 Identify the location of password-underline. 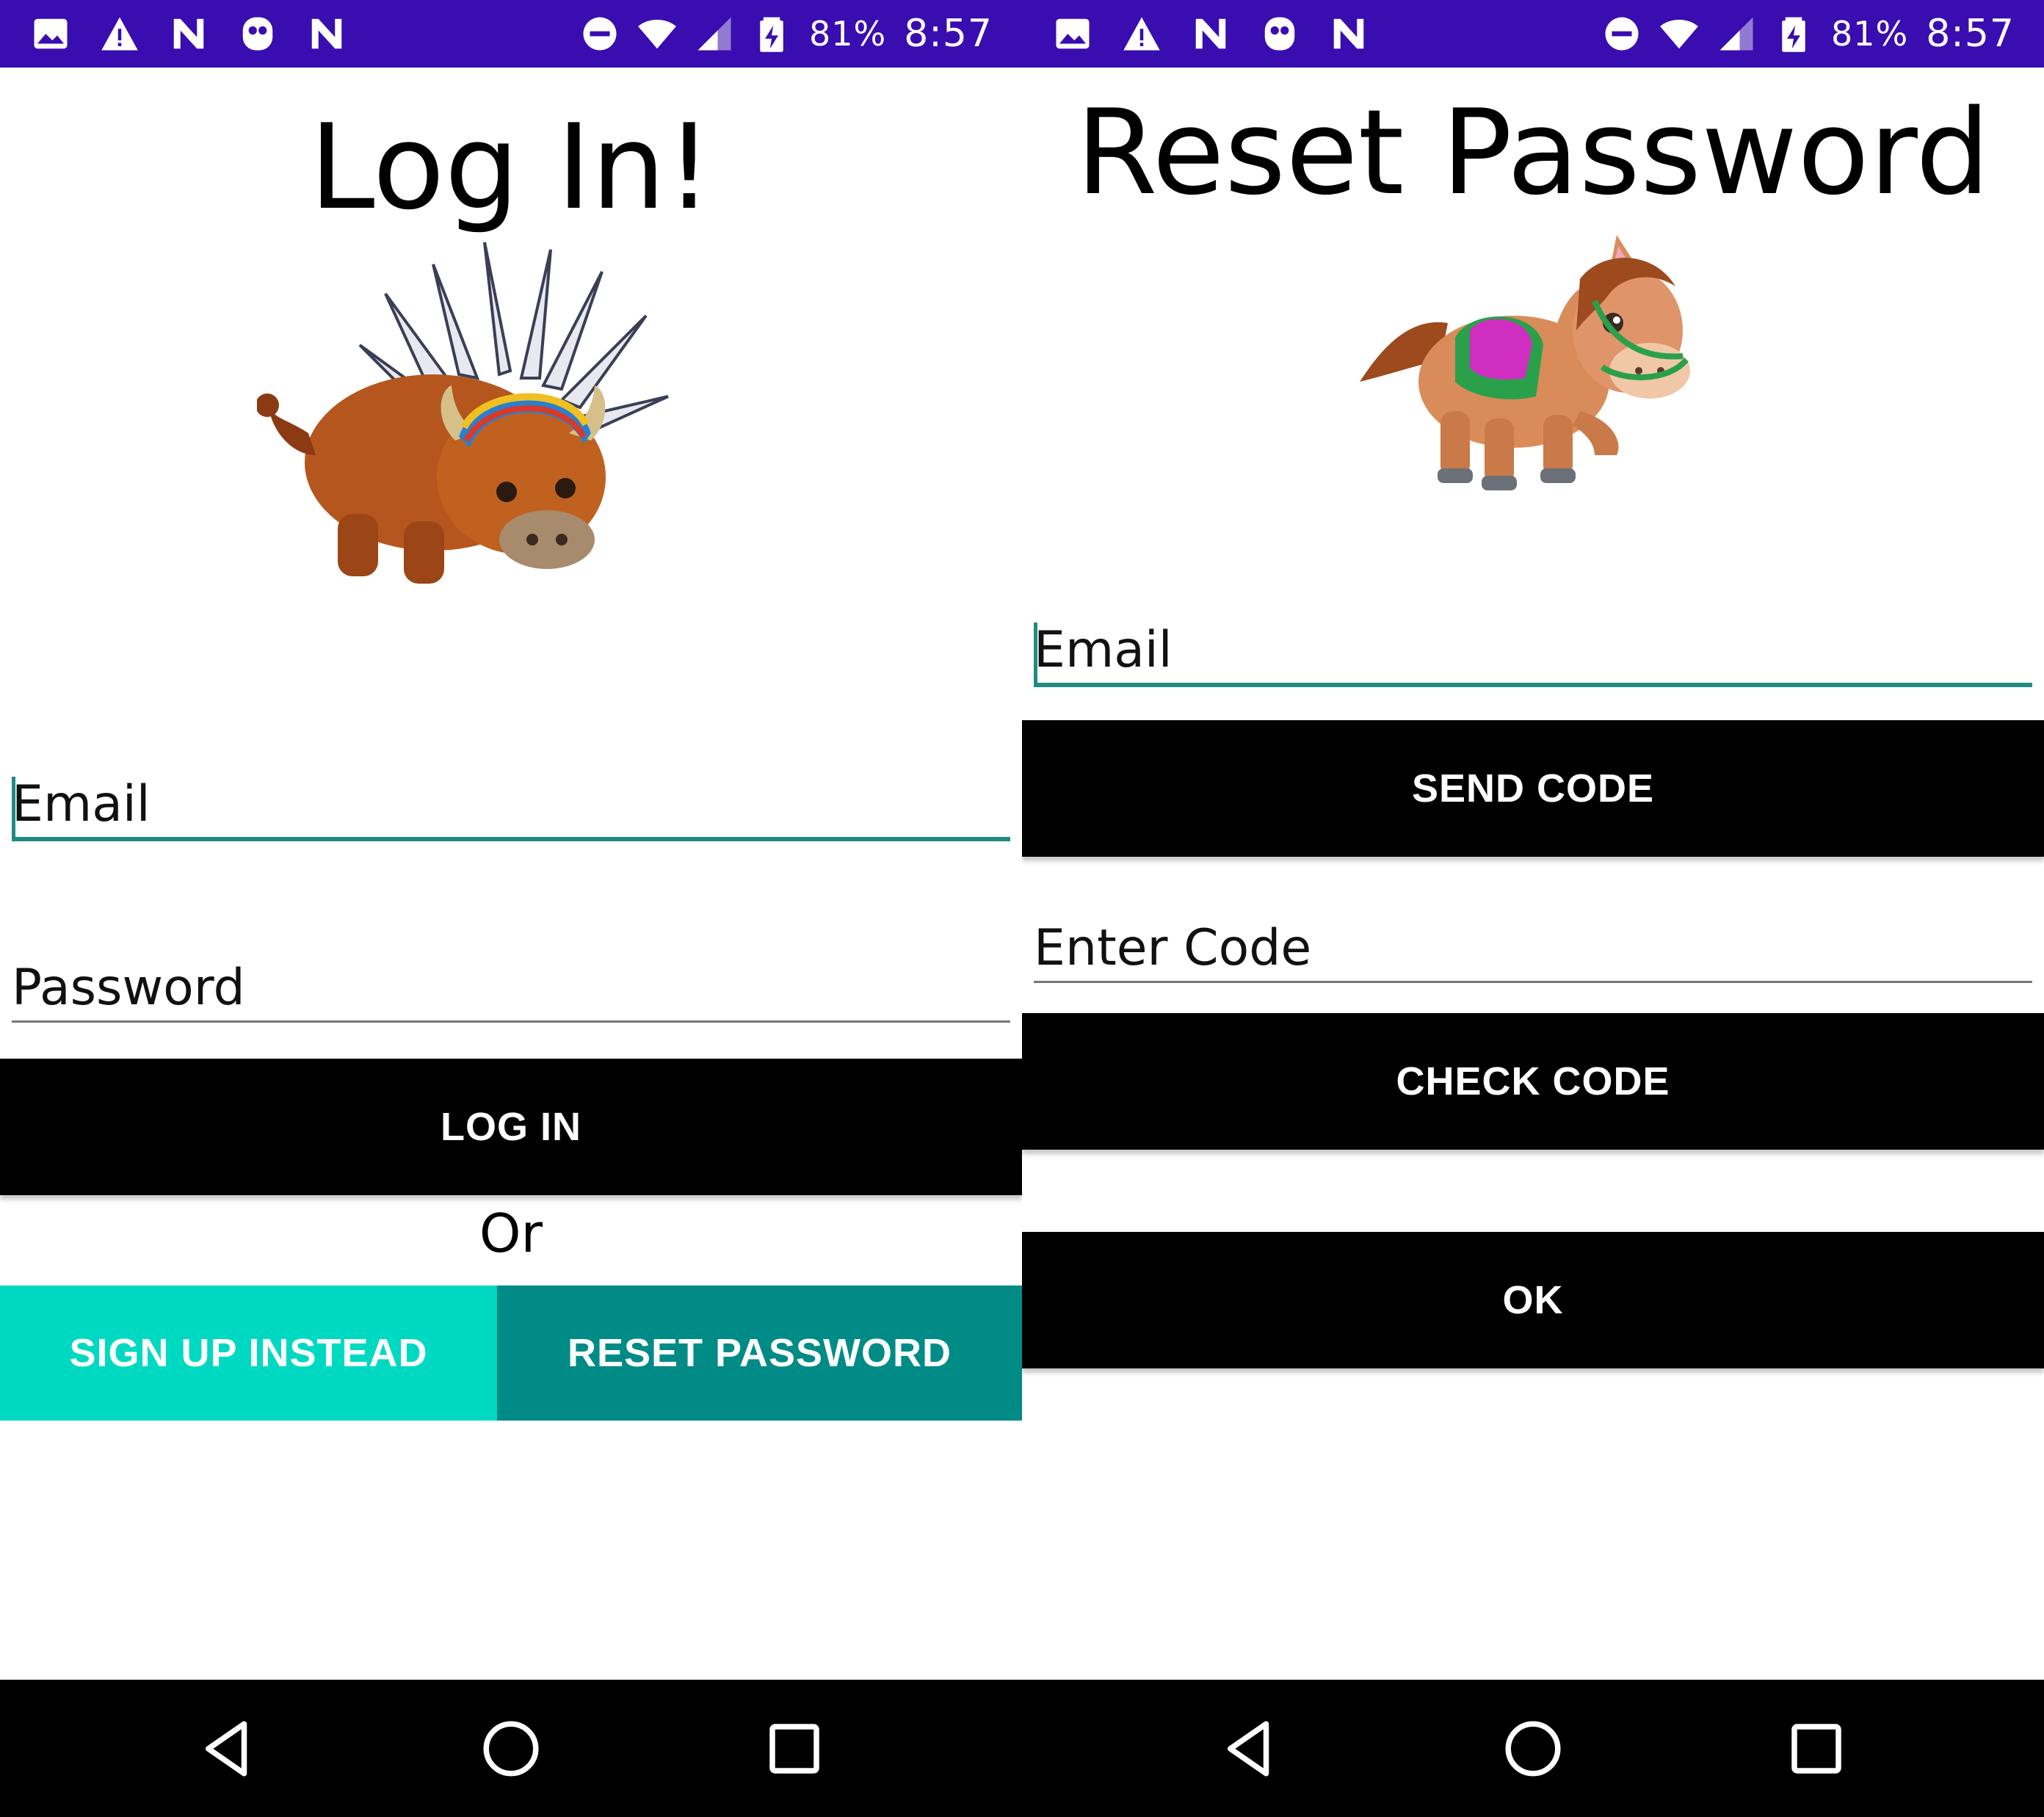
(511, 1021).